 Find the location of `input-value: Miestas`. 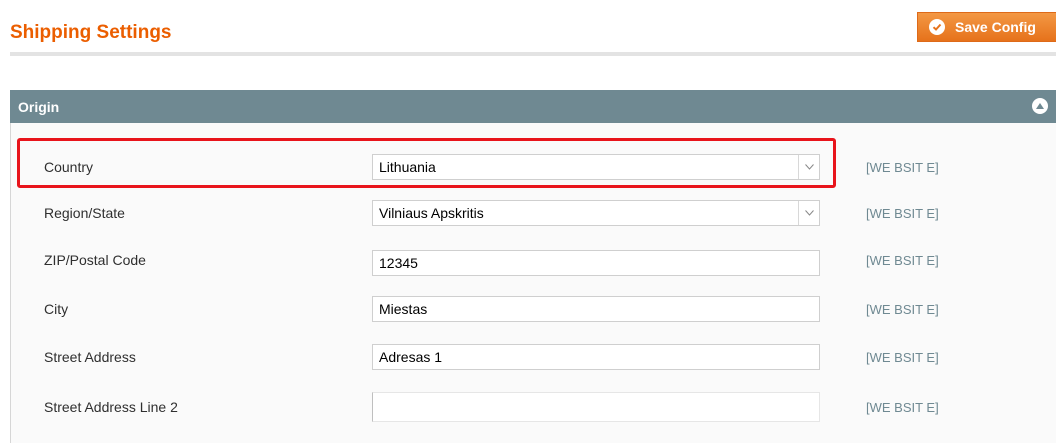

input-value: Miestas is located at coordinates (403, 309).